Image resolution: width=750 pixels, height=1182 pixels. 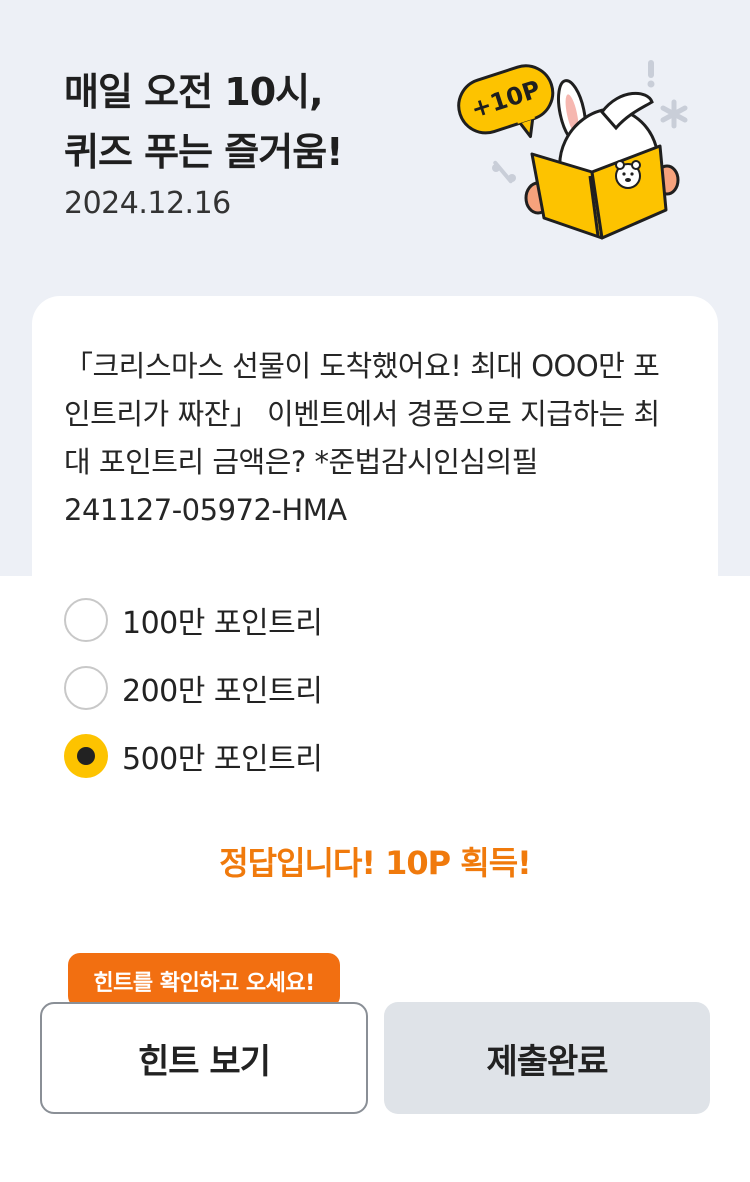 What do you see at coordinates (301, 462) in the screenshot?
I see `question-line: 대 포인트리 금액은? *준법감시인심의필` at bounding box center [301, 462].